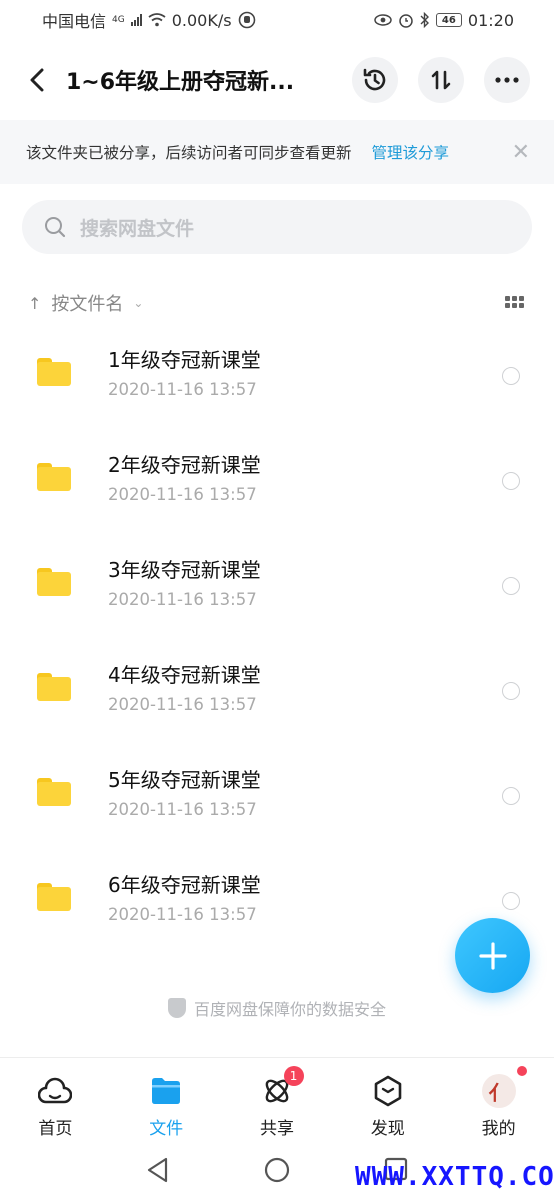 Image resolution: width=554 pixels, height=1200 pixels. I want to click on bluetooth-icon, so click(424, 20).